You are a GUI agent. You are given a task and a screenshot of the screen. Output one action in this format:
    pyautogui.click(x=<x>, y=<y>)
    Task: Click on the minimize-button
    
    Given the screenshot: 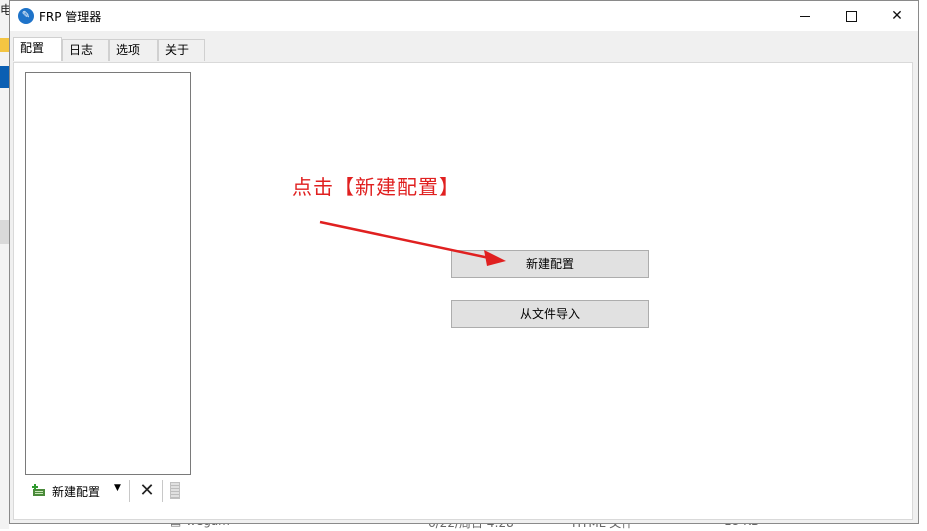 What is the action you would take?
    pyautogui.click(x=805, y=16)
    